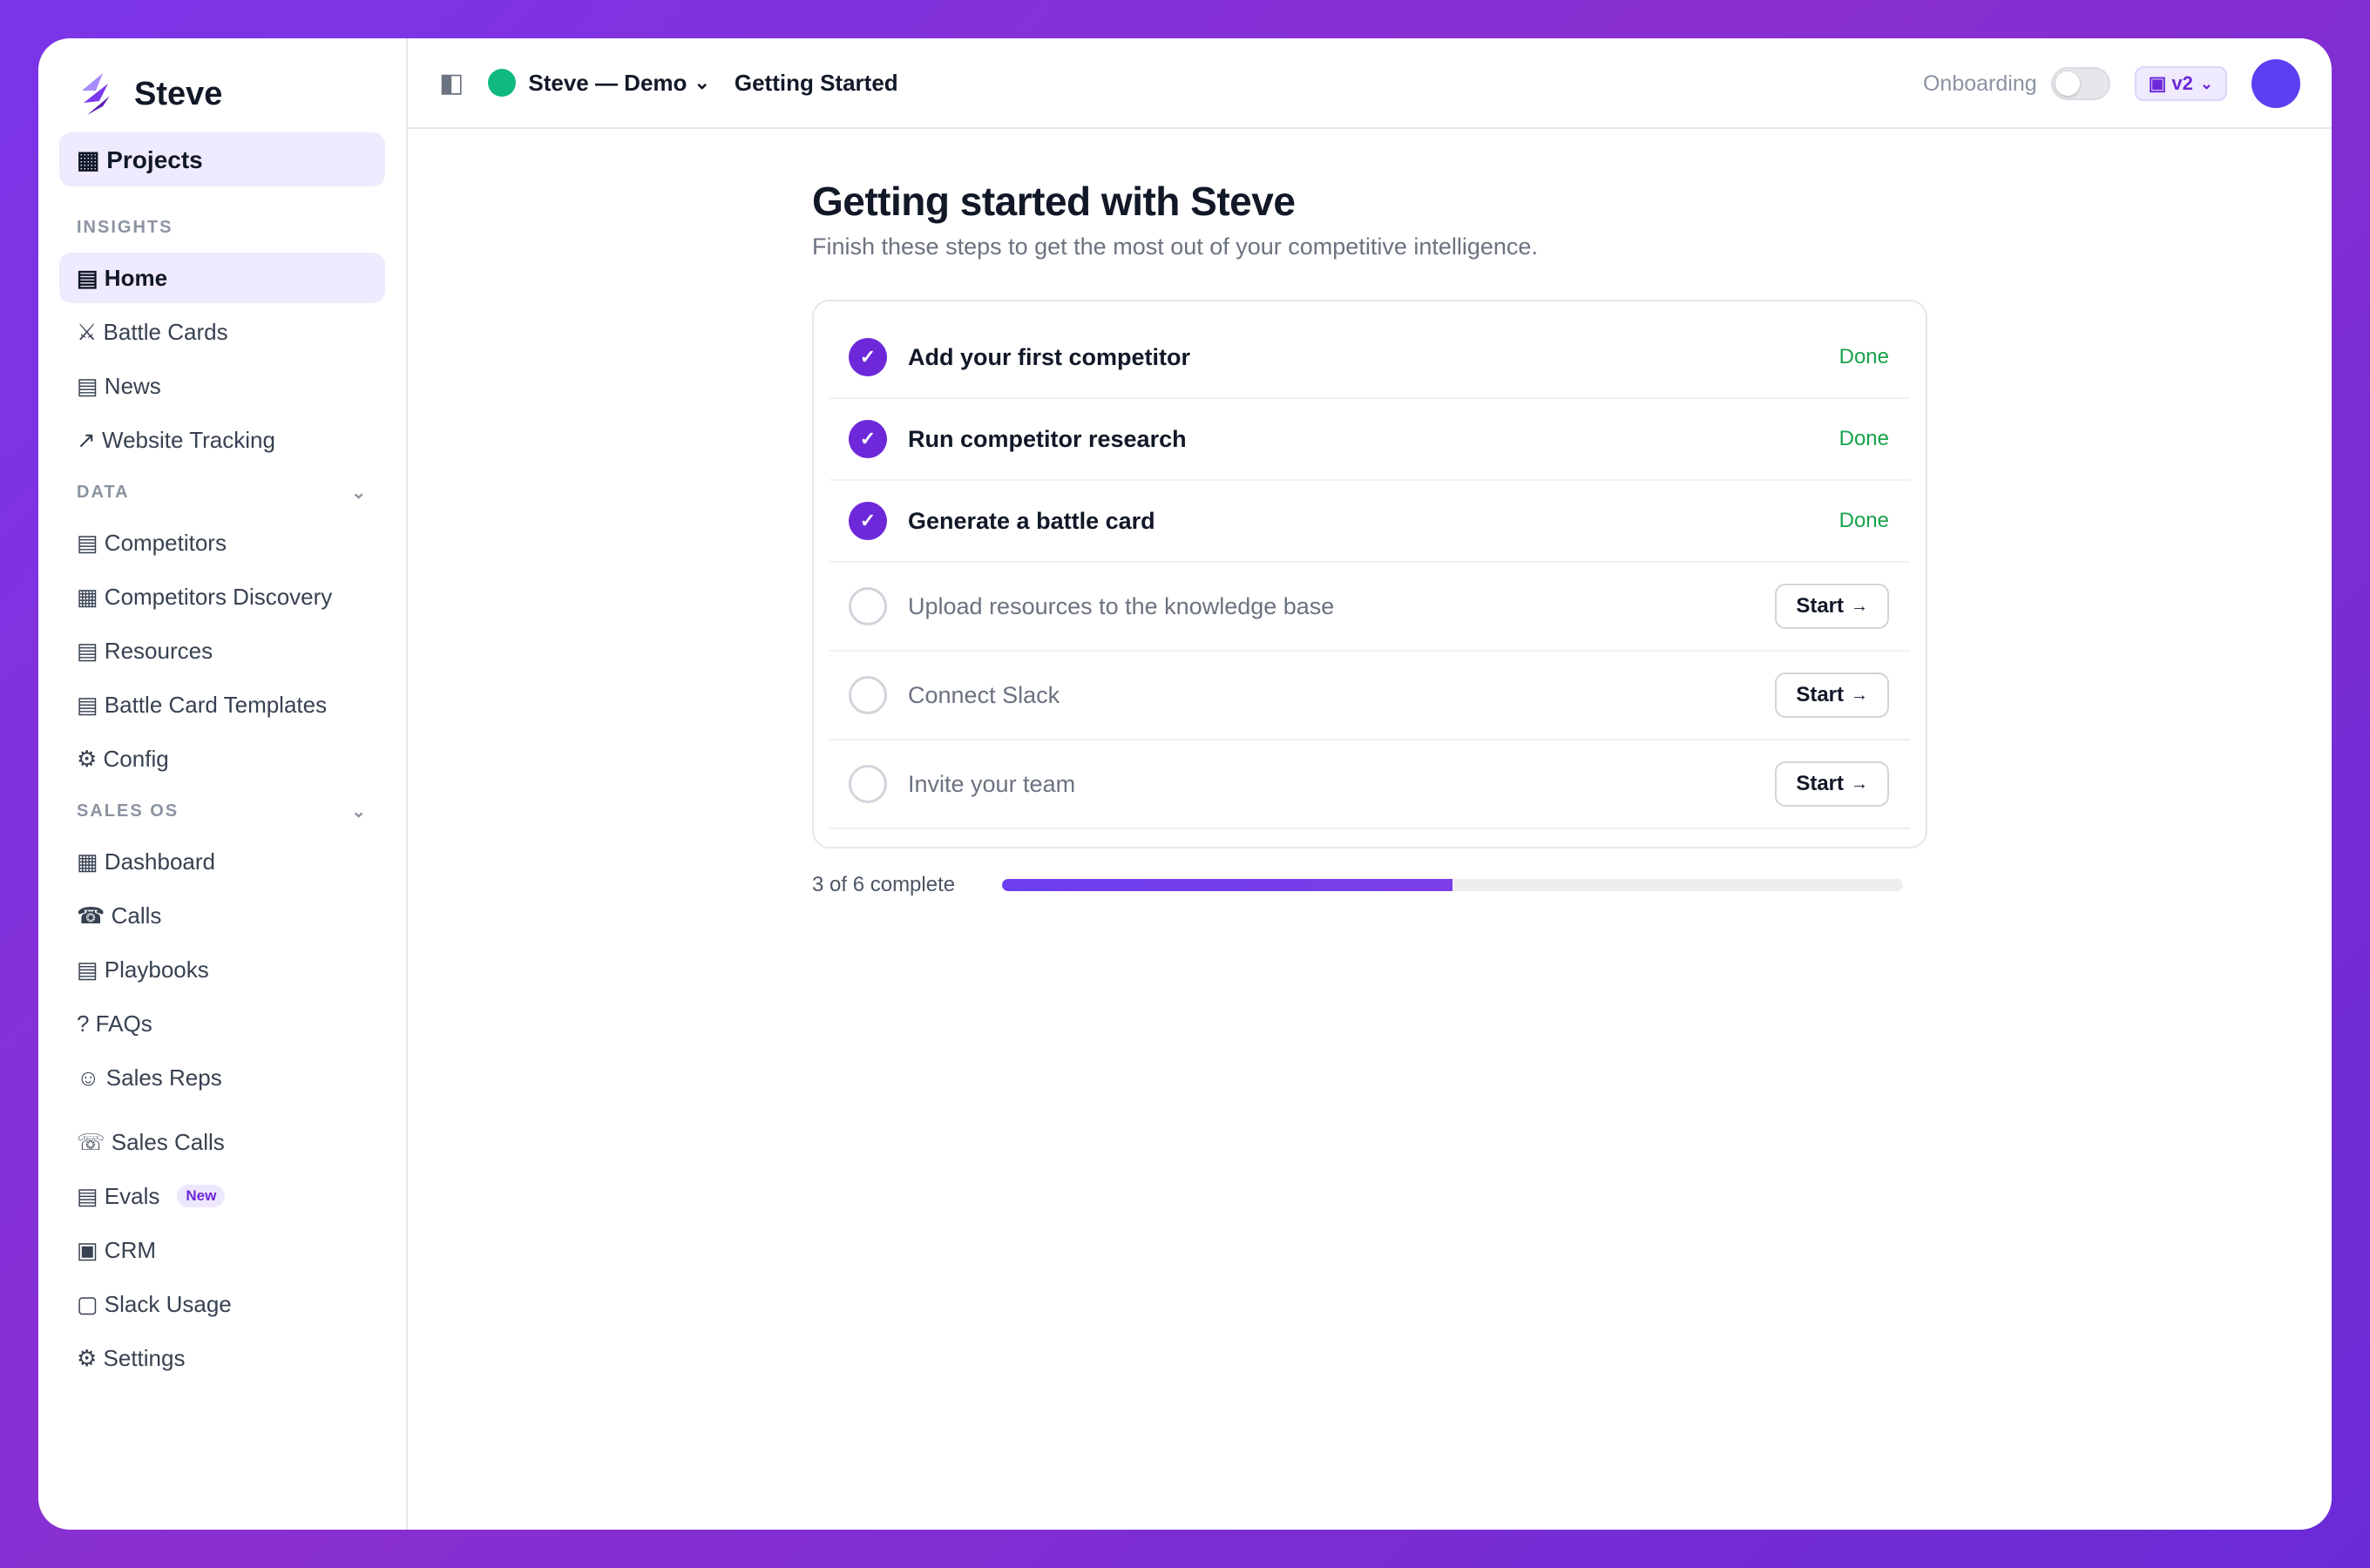  Describe the element at coordinates (1979, 83) in the screenshot. I see `onboarding-label: Onboarding` at that location.